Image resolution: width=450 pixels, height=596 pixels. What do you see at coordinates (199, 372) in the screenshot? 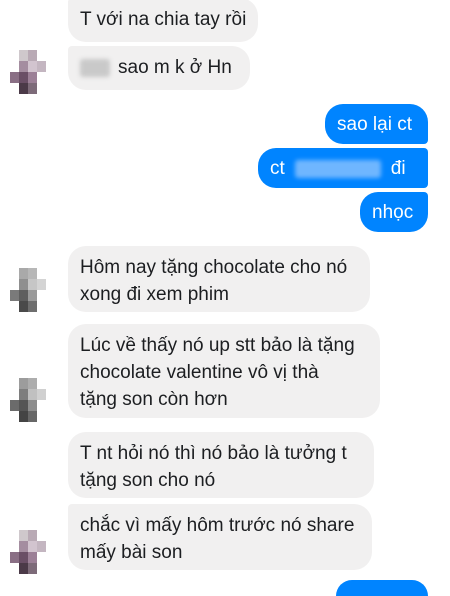
I see `message-line: chocolate valentine vô vị thà` at bounding box center [199, 372].